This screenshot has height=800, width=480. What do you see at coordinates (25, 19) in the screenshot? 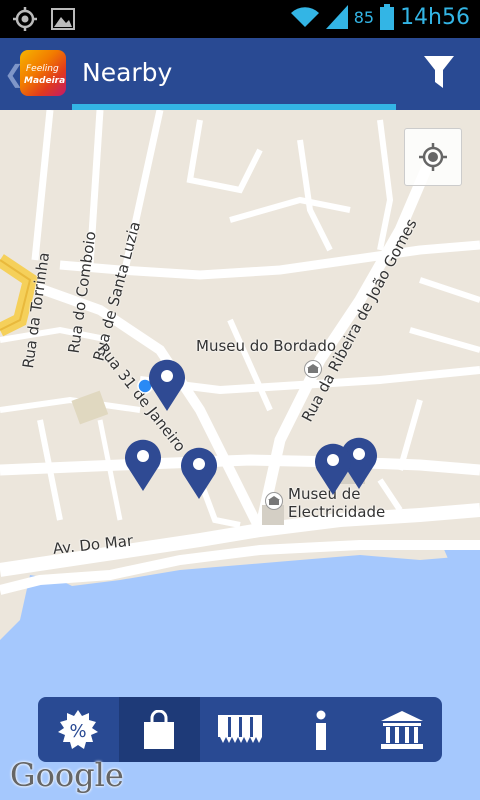
I see `gps-icon` at bounding box center [25, 19].